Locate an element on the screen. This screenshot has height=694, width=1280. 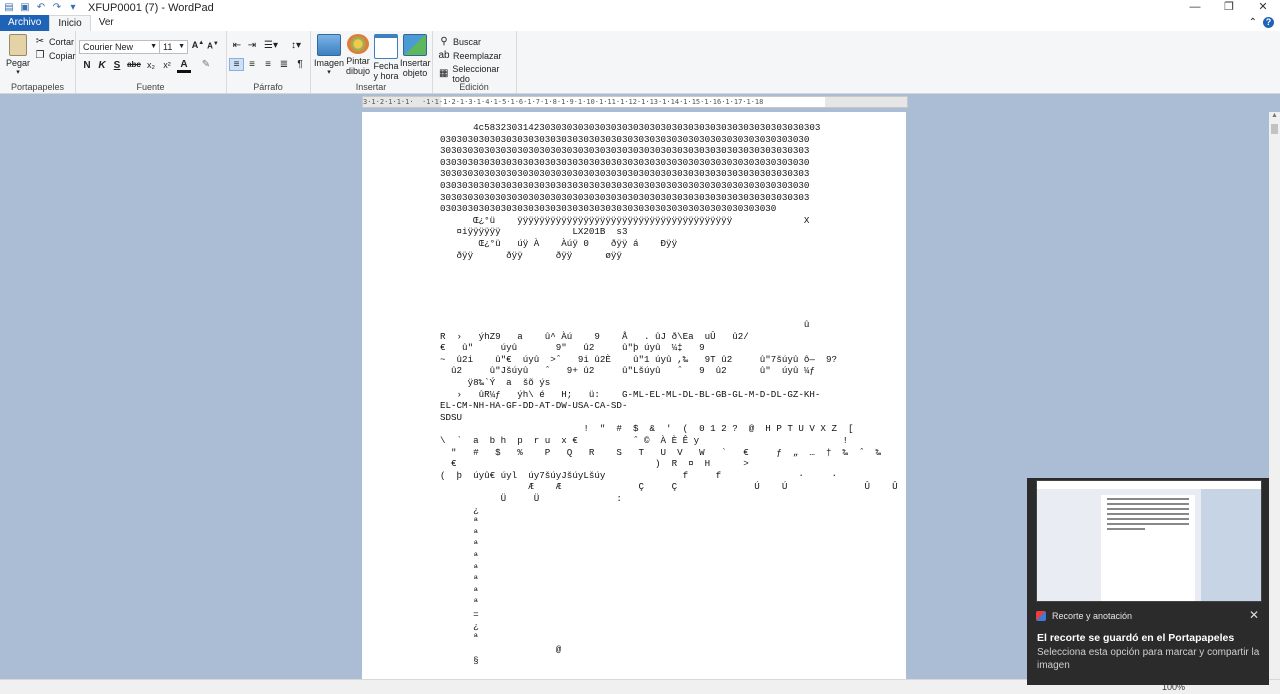
scissors-icon: ✂ is located at coordinates (40, 41).